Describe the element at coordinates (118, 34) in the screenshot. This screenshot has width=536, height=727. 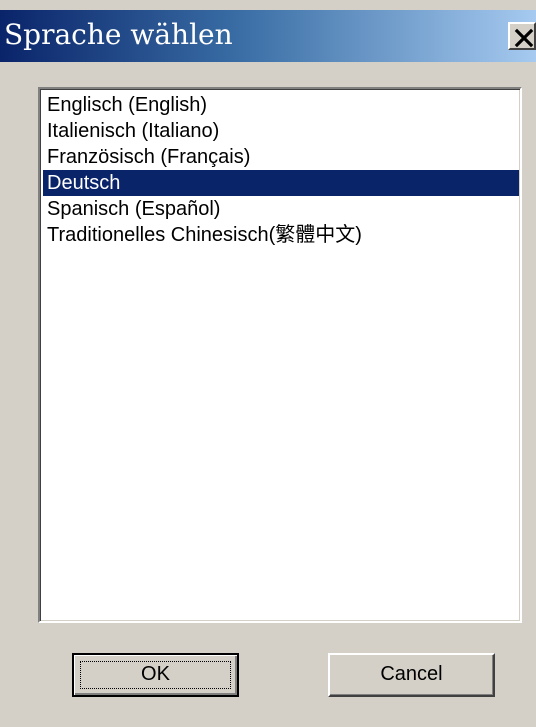
I see `dialog-title: Sprache wählen` at that location.